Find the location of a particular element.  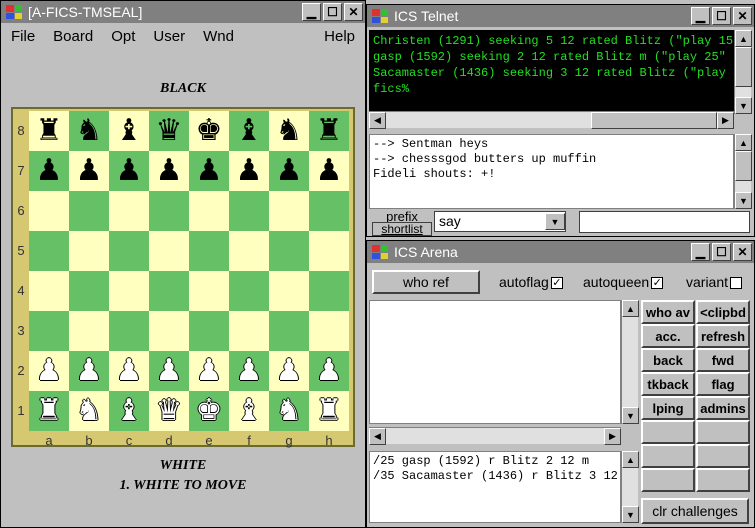

arena-command-button: acc. is located at coordinates (668, 336).